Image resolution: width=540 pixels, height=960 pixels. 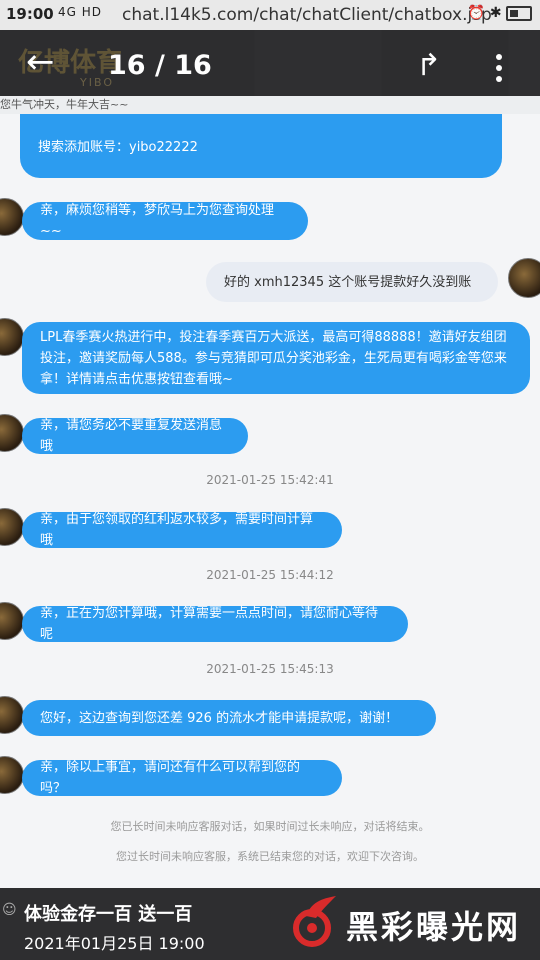 I want to click on more-menu-icon, so click(x=499, y=70).